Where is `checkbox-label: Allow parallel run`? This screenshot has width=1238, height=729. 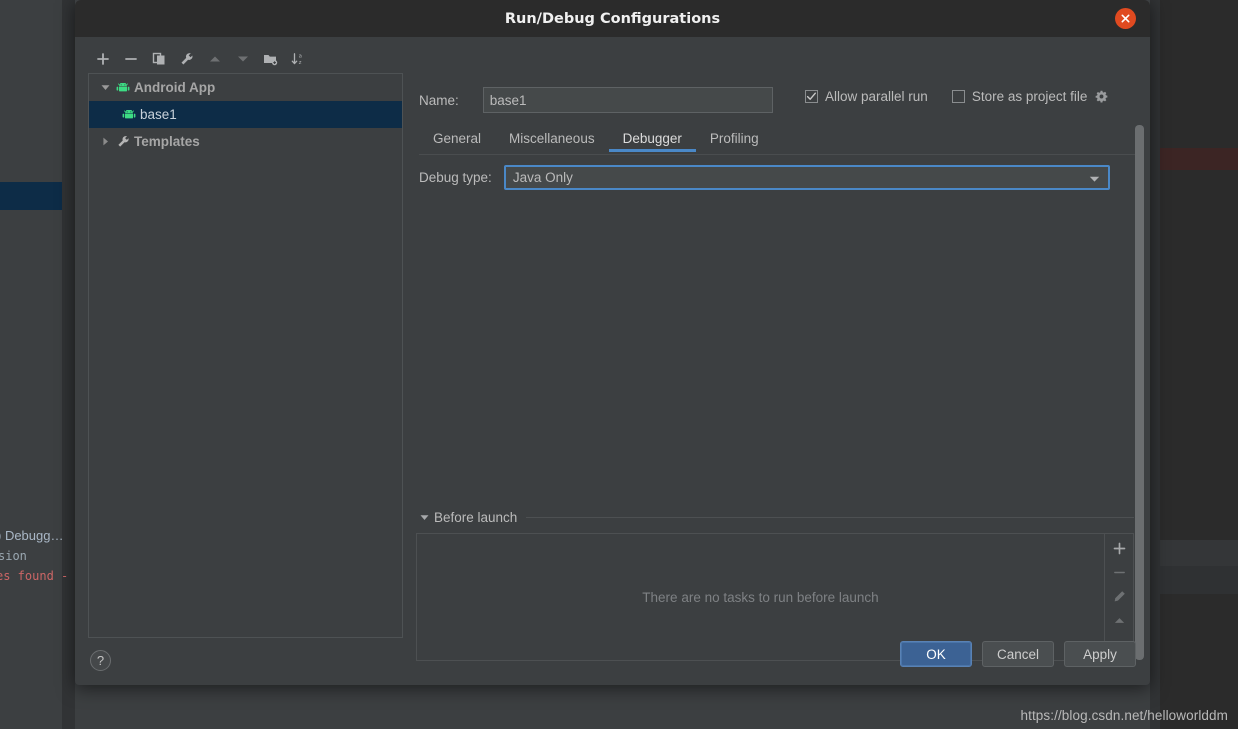 checkbox-label: Allow parallel run is located at coordinates (876, 96).